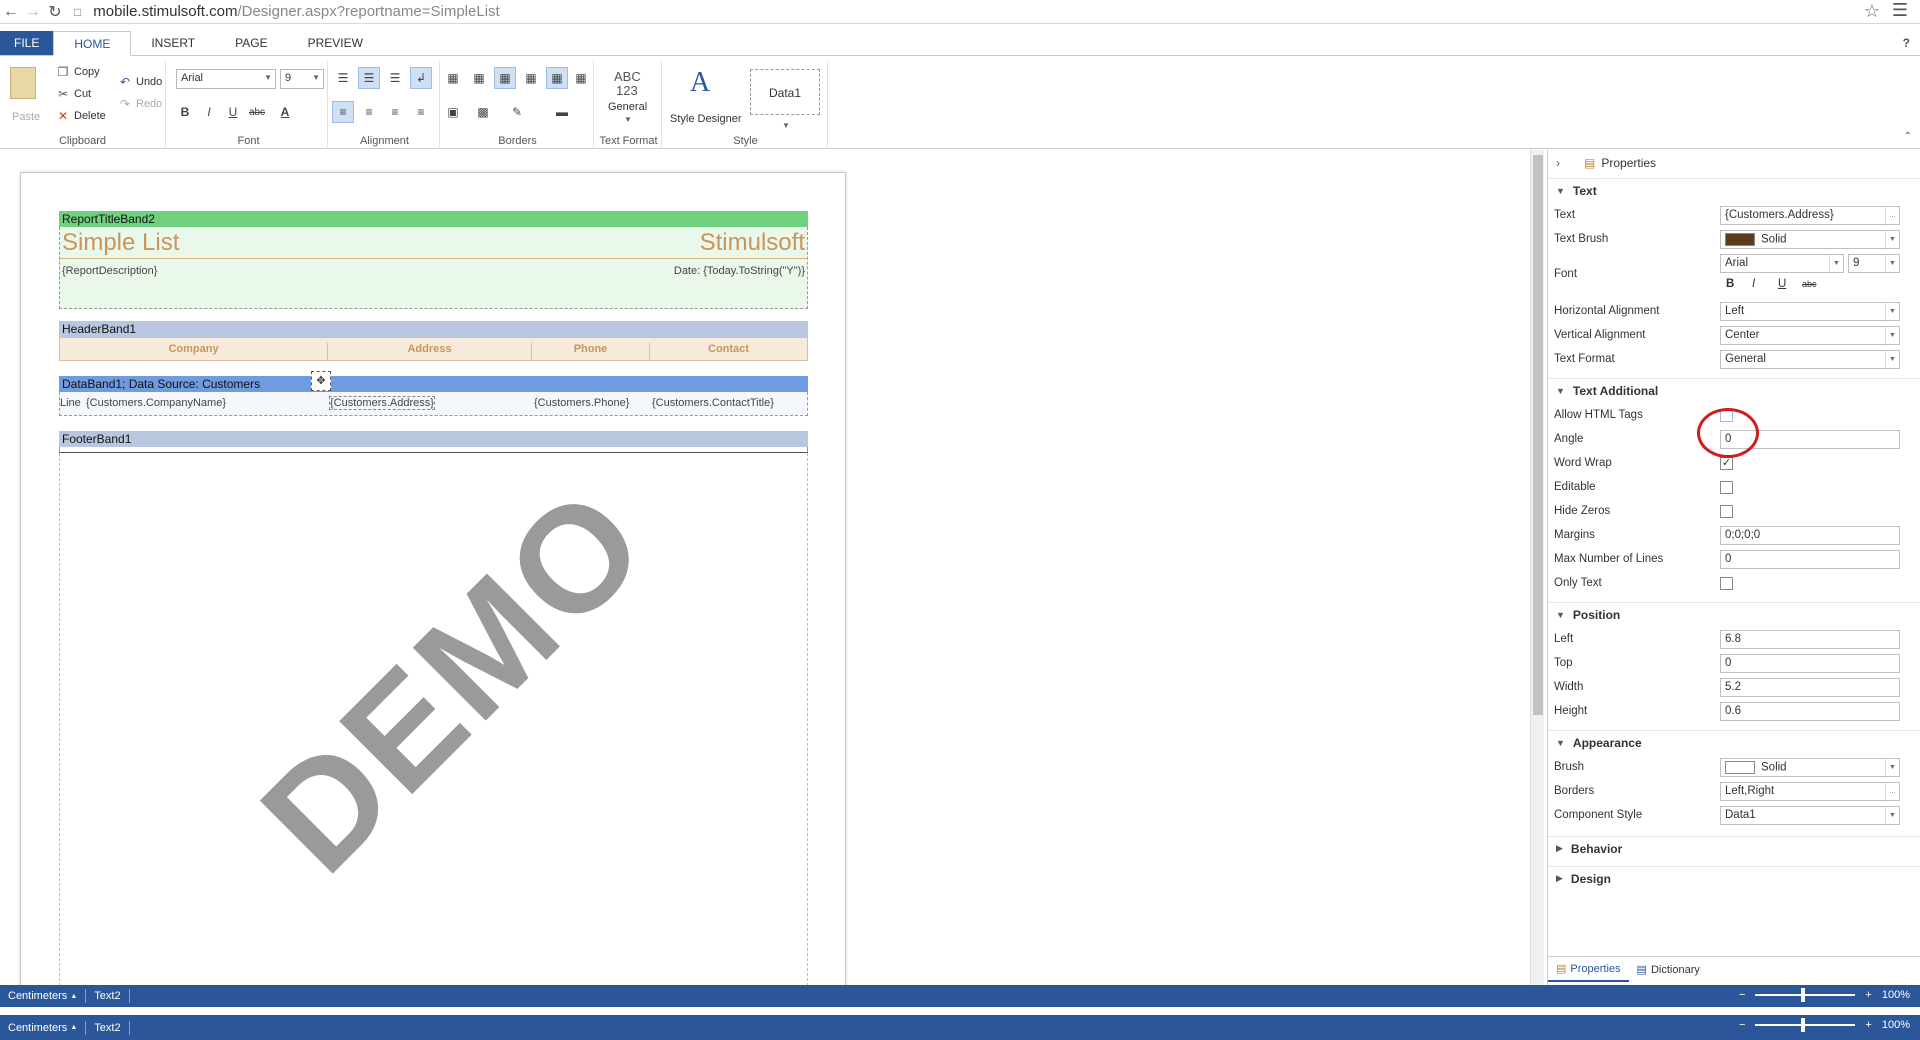 This screenshot has width=1920, height=1040. I want to click on report-title-band-header: ReportTitleBand2, so click(433, 219).